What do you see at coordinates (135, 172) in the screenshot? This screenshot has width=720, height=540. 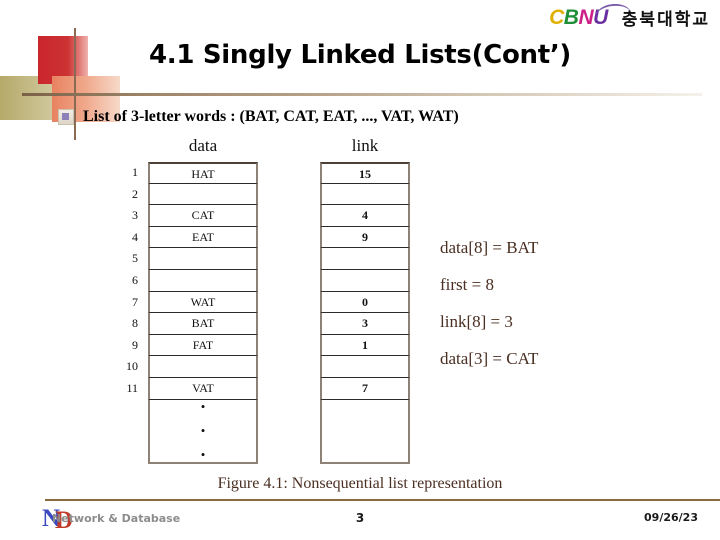 I see `row-index-label: 1` at bounding box center [135, 172].